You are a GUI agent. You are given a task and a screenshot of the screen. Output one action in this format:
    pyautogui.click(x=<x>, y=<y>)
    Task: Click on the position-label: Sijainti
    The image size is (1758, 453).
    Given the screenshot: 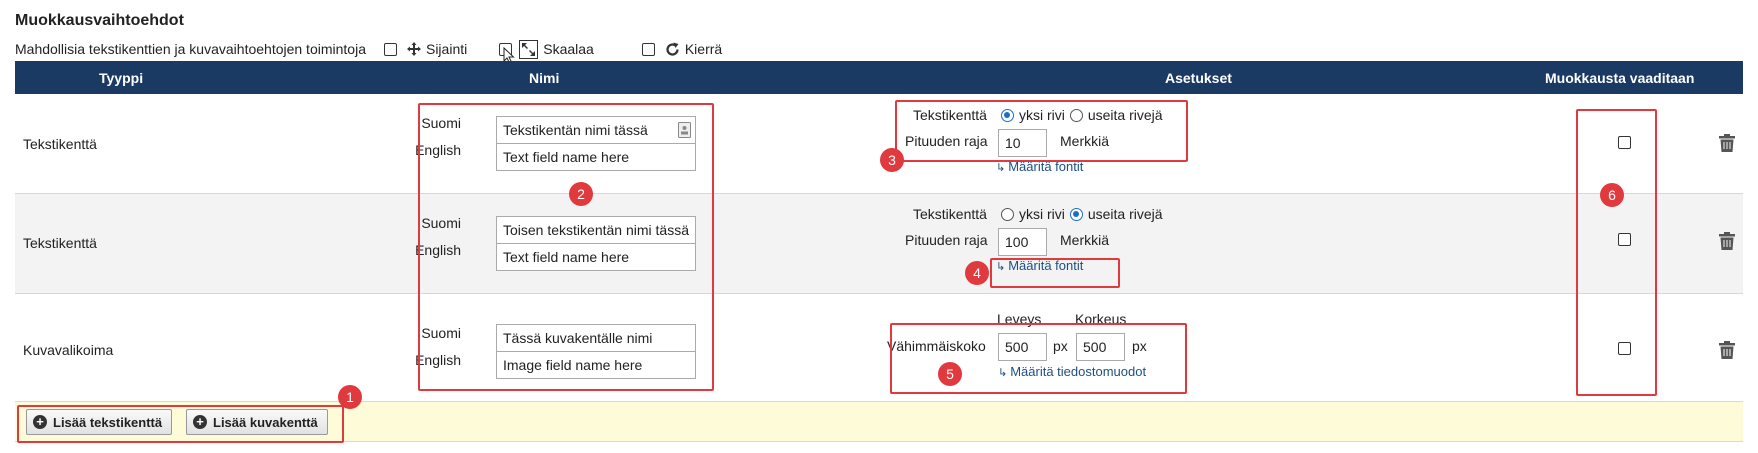 What is the action you would take?
    pyautogui.click(x=446, y=49)
    